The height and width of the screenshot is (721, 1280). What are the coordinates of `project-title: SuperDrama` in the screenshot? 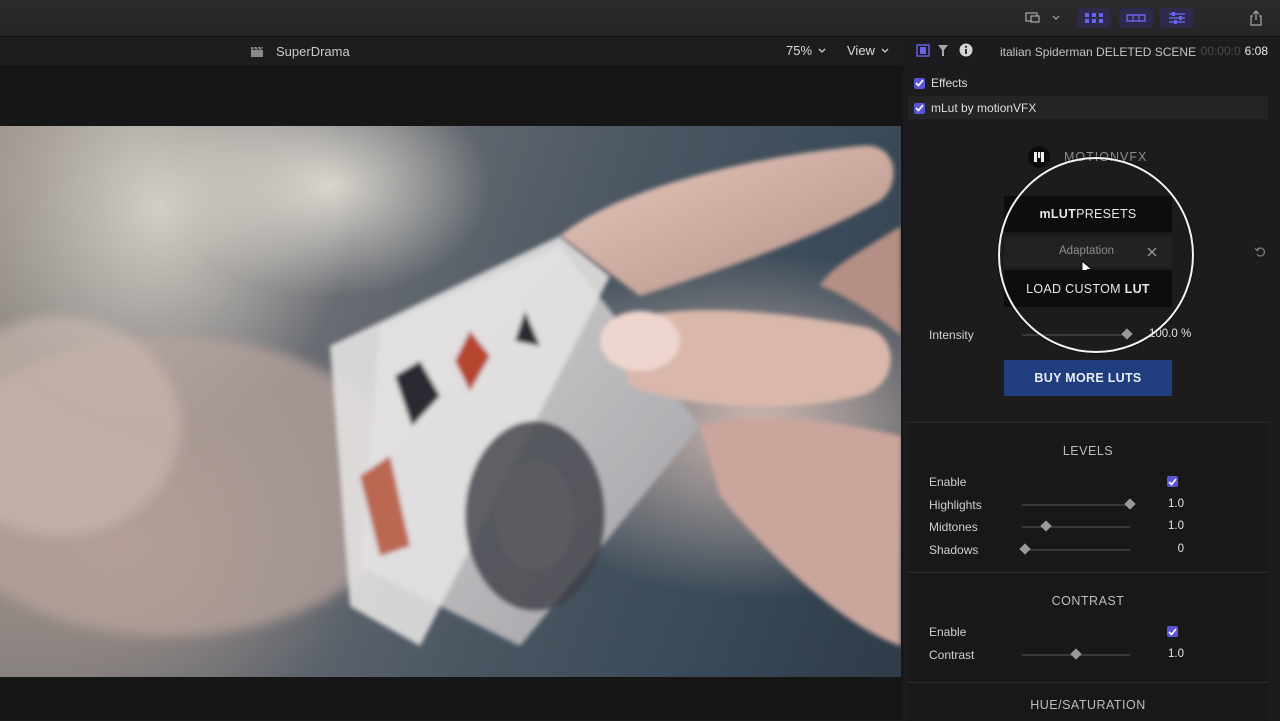 It's located at (313, 51).